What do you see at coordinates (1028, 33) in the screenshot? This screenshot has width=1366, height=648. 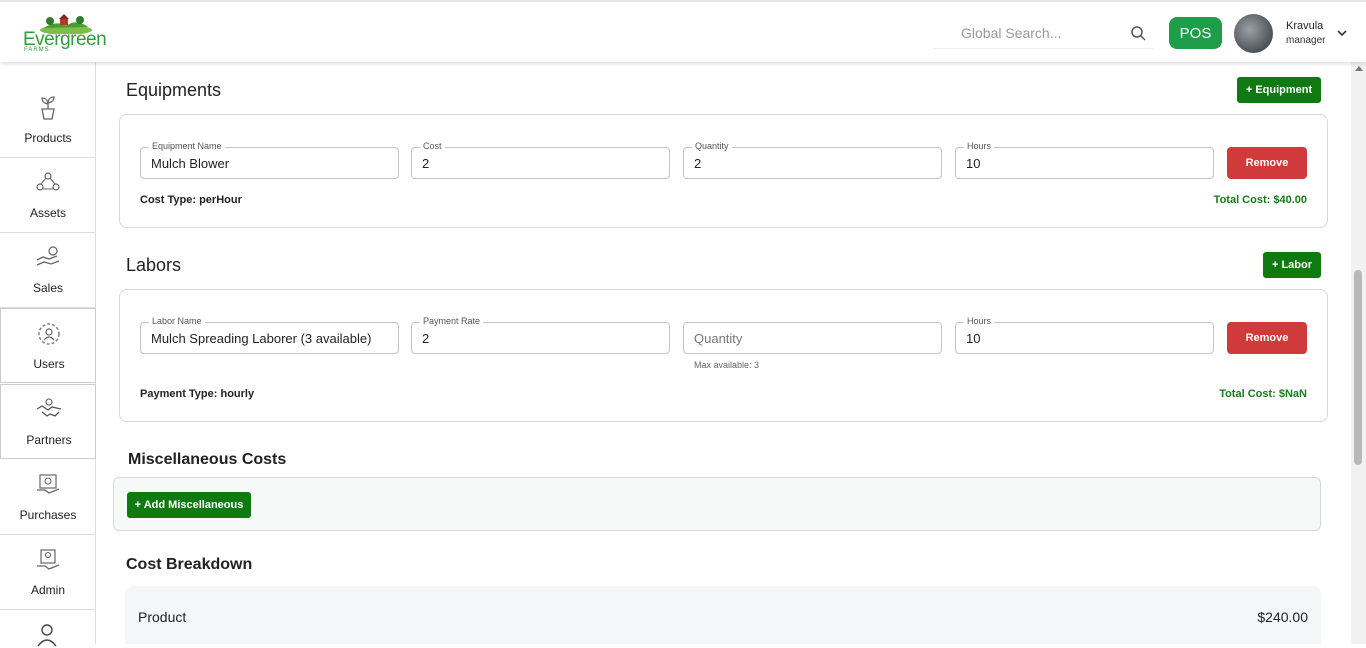 I see `global-search-input` at bounding box center [1028, 33].